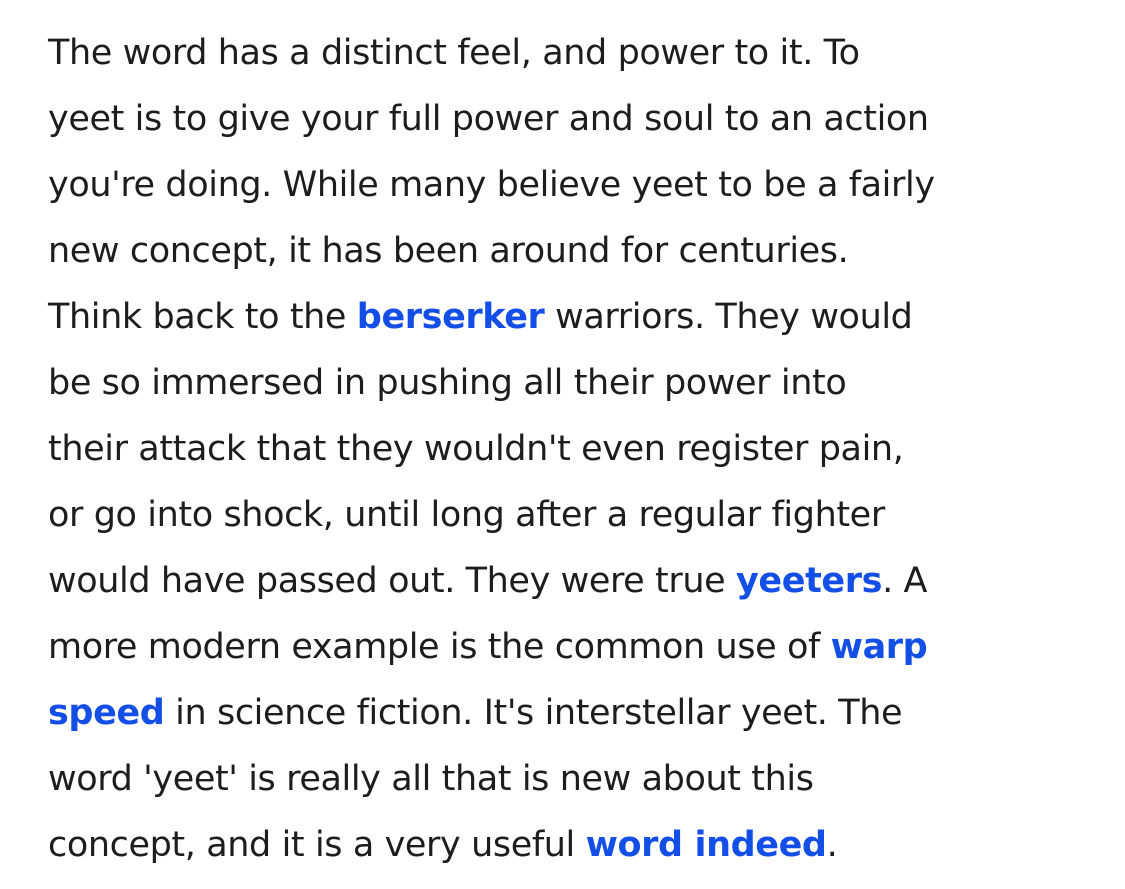 This screenshot has height=889, width=1125. Describe the element at coordinates (879, 647) in the screenshot. I see `warp-speed-link: warp` at that location.